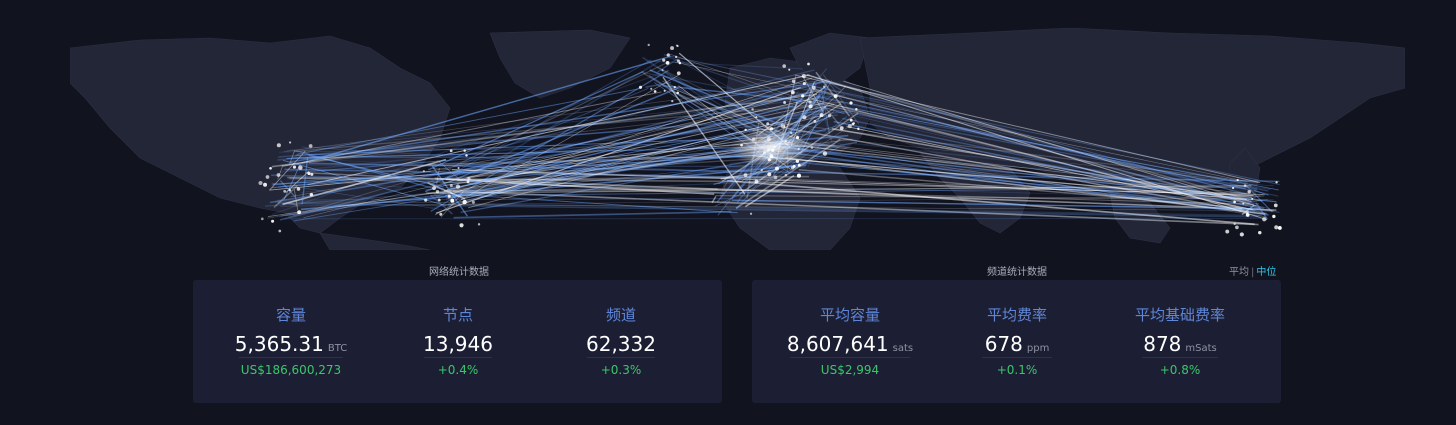  I want to click on median-option: 中位, so click(1266, 272).